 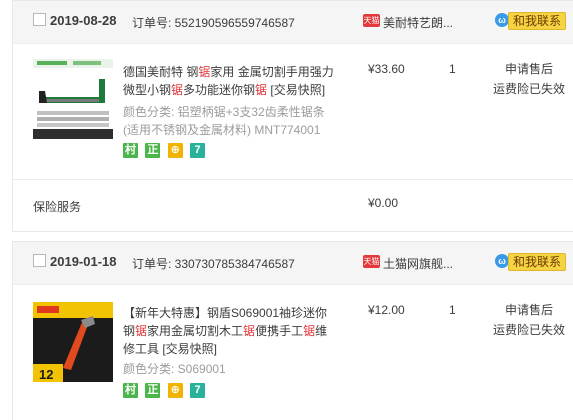 I want to click on item-price: ¥33.60, so click(x=386, y=69).